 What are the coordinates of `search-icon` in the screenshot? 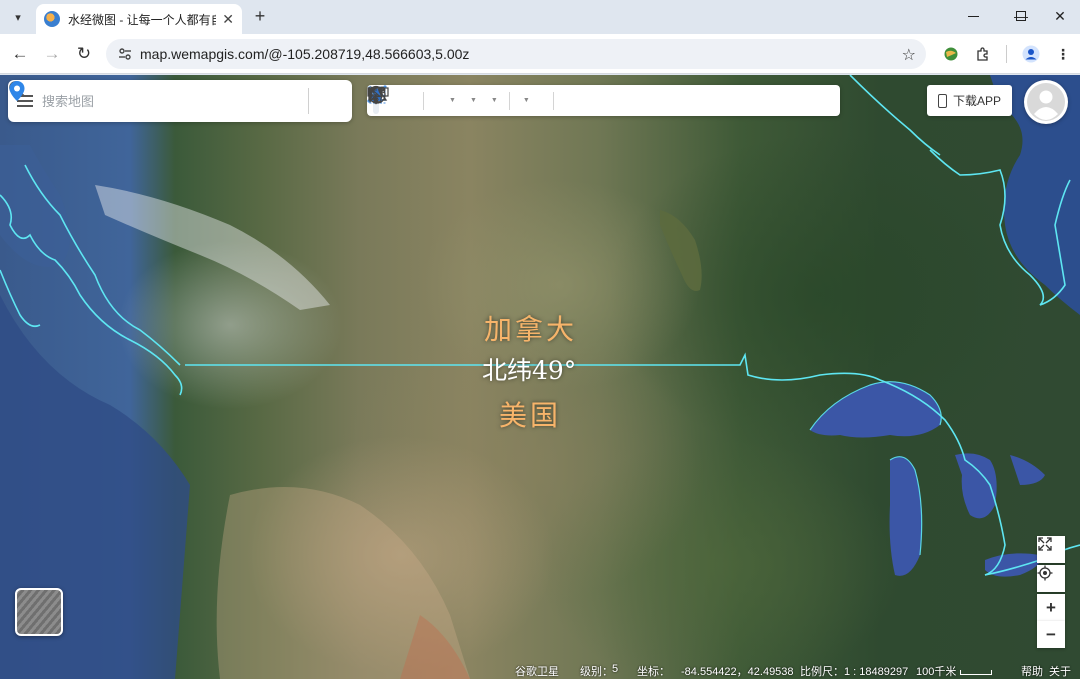 It's located at (155, 99).